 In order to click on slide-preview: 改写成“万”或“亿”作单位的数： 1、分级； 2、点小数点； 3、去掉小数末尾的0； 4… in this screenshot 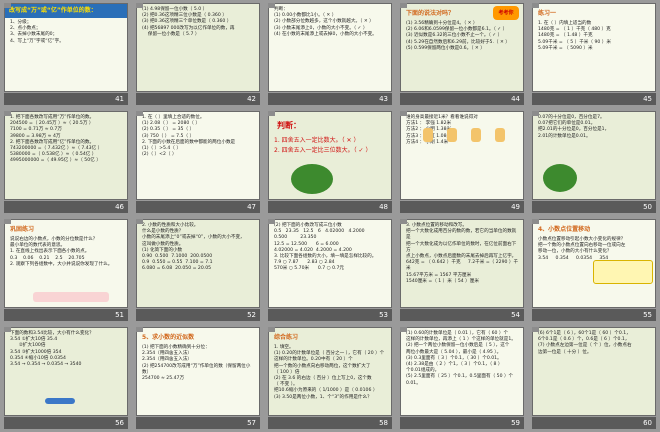, I will do `click(66, 47)`.